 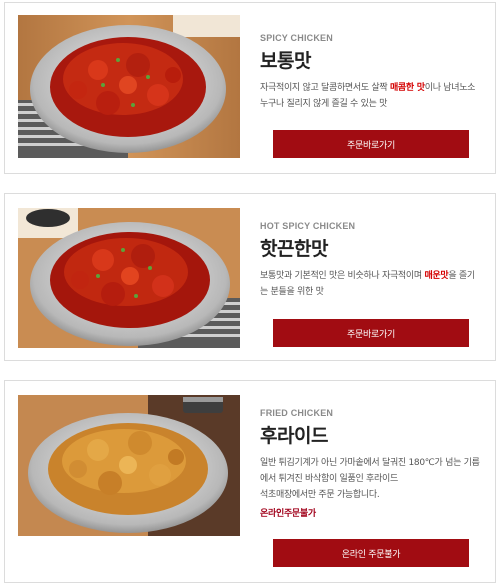 What do you see at coordinates (308, 226) in the screenshot?
I see `menu-english-name: HOT SPICY CHICKEN` at bounding box center [308, 226].